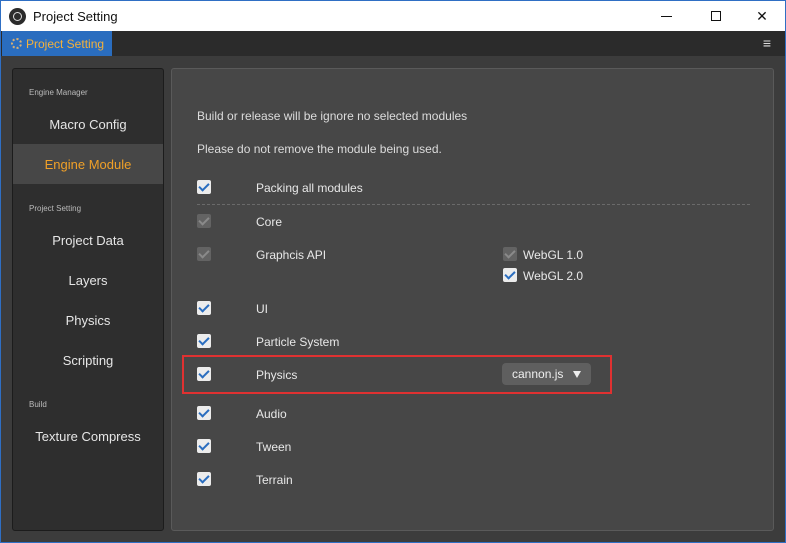 The height and width of the screenshot is (543, 786). What do you see at coordinates (88, 360) in the screenshot?
I see `sidebar-item-scripting: Scripting` at bounding box center [88, 360].